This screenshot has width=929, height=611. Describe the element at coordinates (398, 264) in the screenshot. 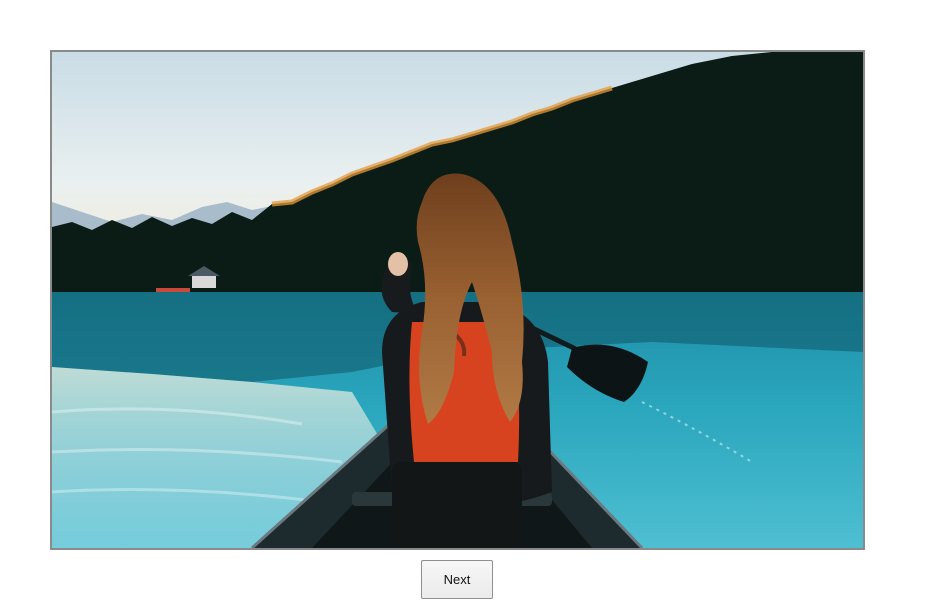

I see `hand` at that location.